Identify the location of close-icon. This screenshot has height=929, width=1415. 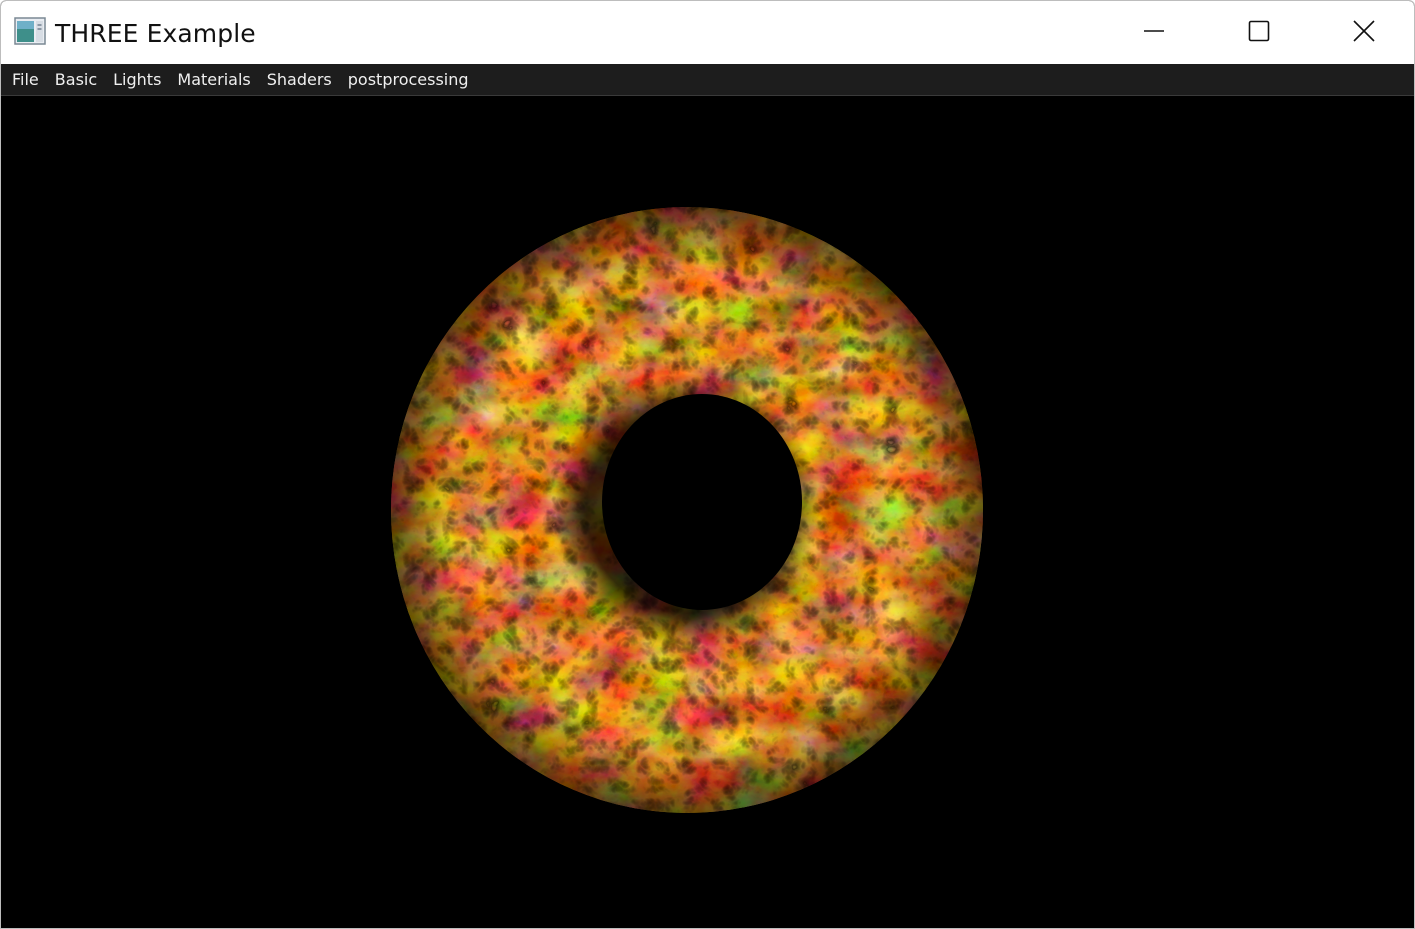
(1363, 32).